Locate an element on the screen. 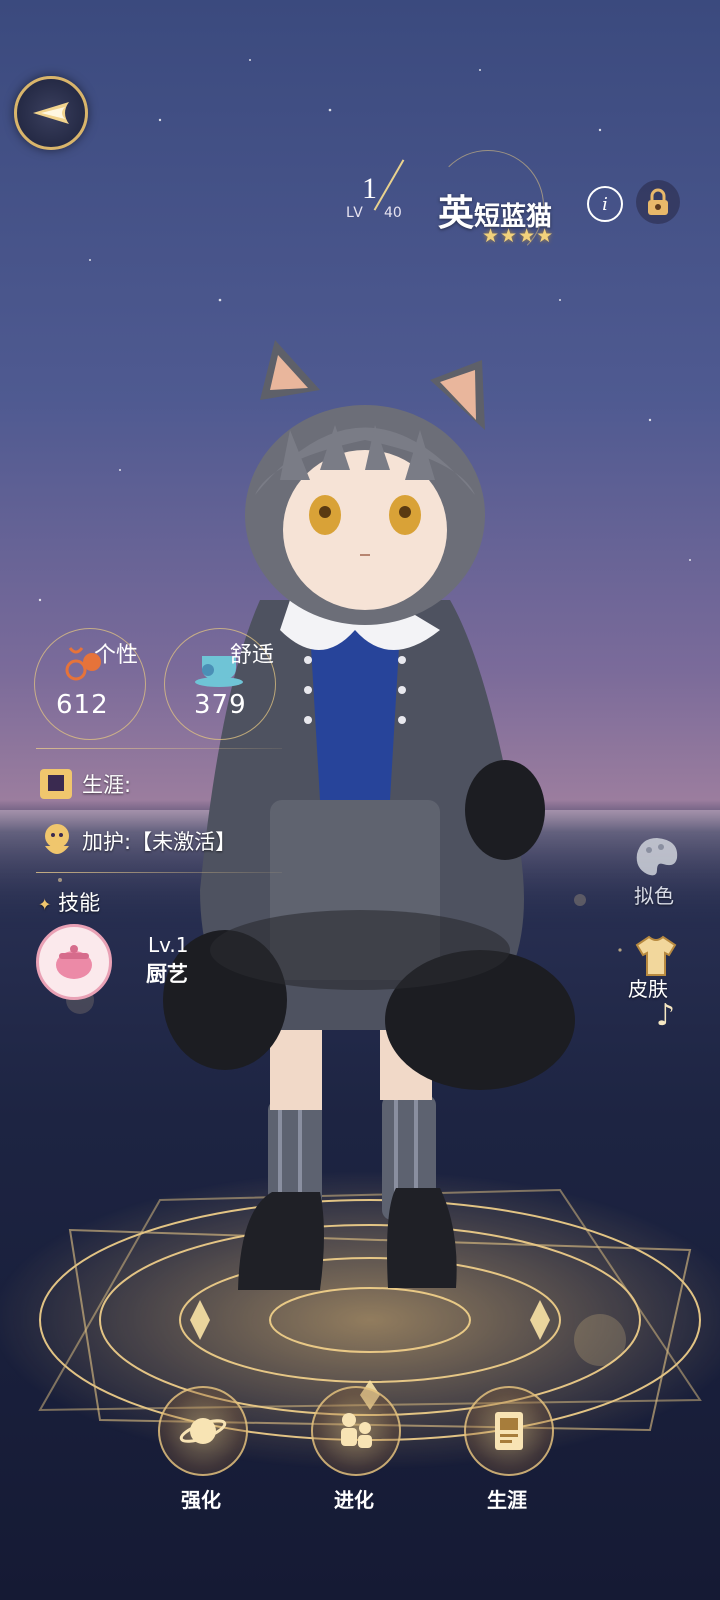 Image resolution: width=720 pixels, height=1600 pixels. skill-button is located at coordinates (74, 962).